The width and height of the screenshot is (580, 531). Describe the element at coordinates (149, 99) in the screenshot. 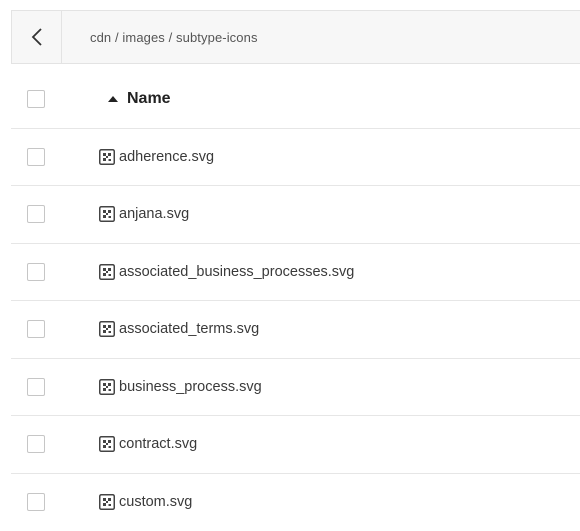

I see `name-header-label: Name` at that location.